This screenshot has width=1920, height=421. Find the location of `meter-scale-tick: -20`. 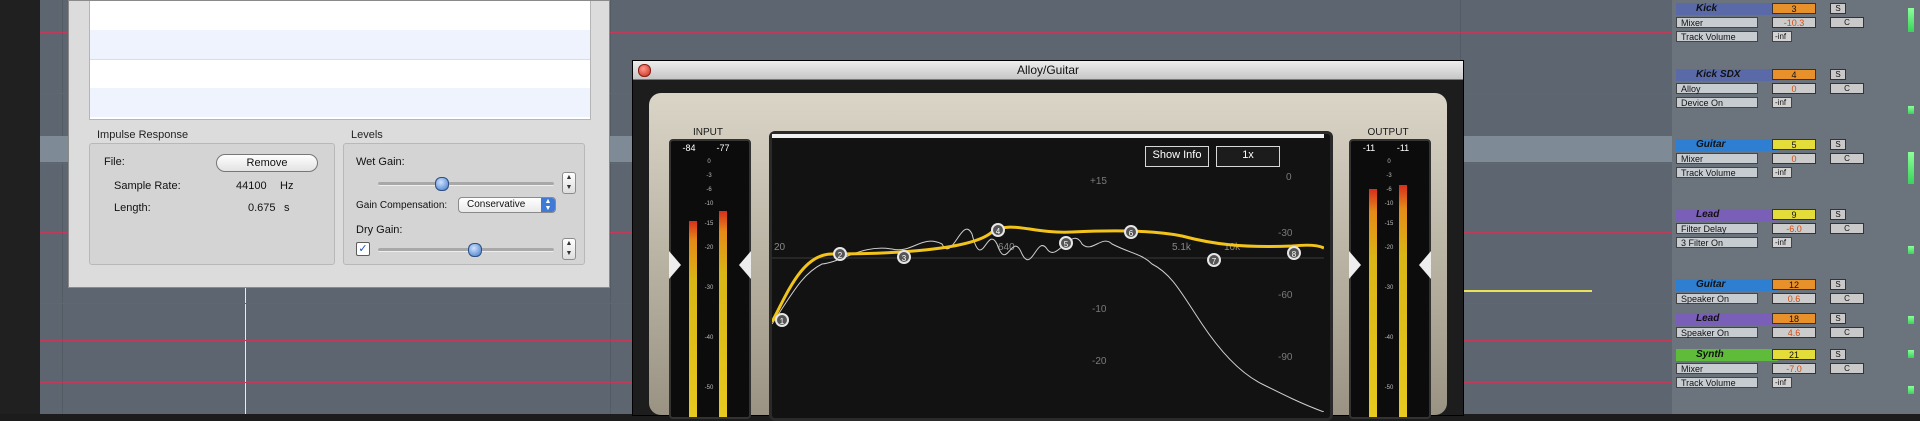

meter-scale-tick: -20 is located at coordinates (1389, 248).